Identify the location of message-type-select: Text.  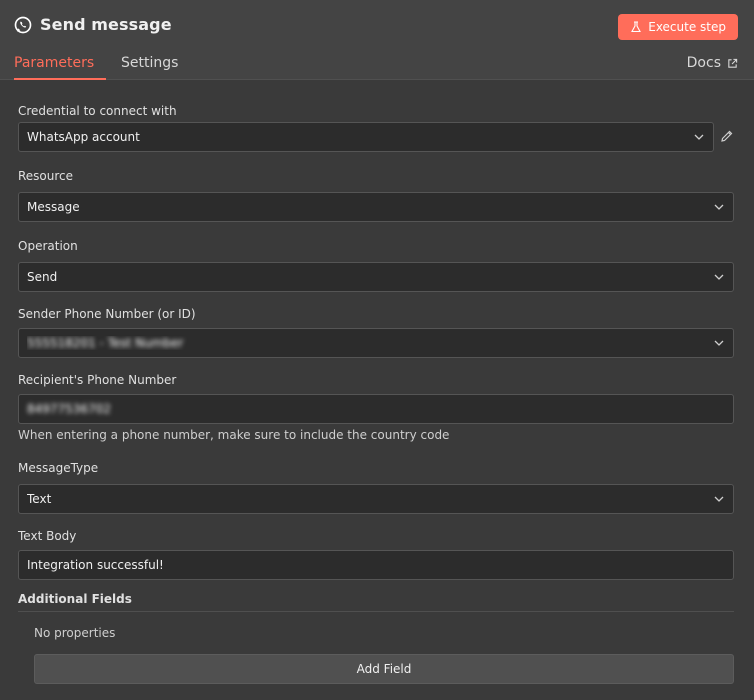
(376, 499).